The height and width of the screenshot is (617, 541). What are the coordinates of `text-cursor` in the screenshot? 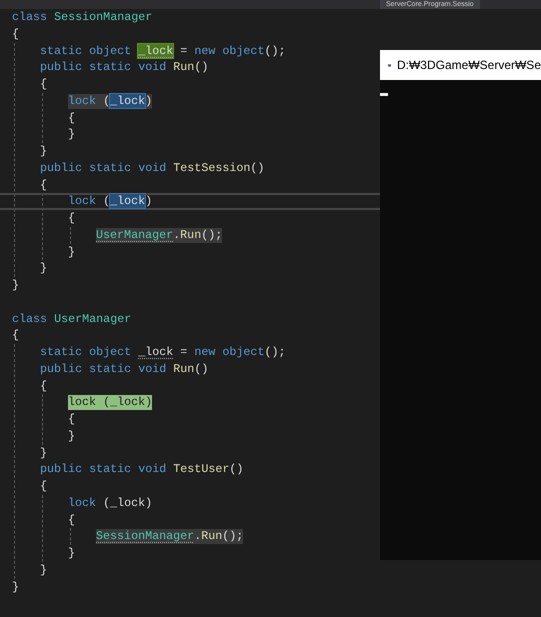 It's located at (384, 94).